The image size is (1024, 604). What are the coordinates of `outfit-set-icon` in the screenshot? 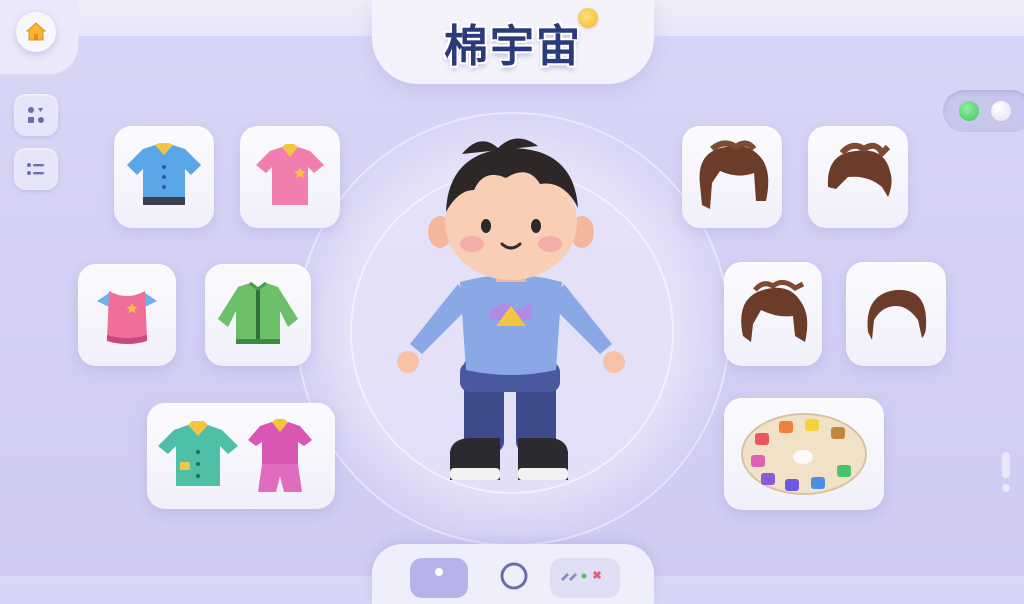 It's located at (235, 455).